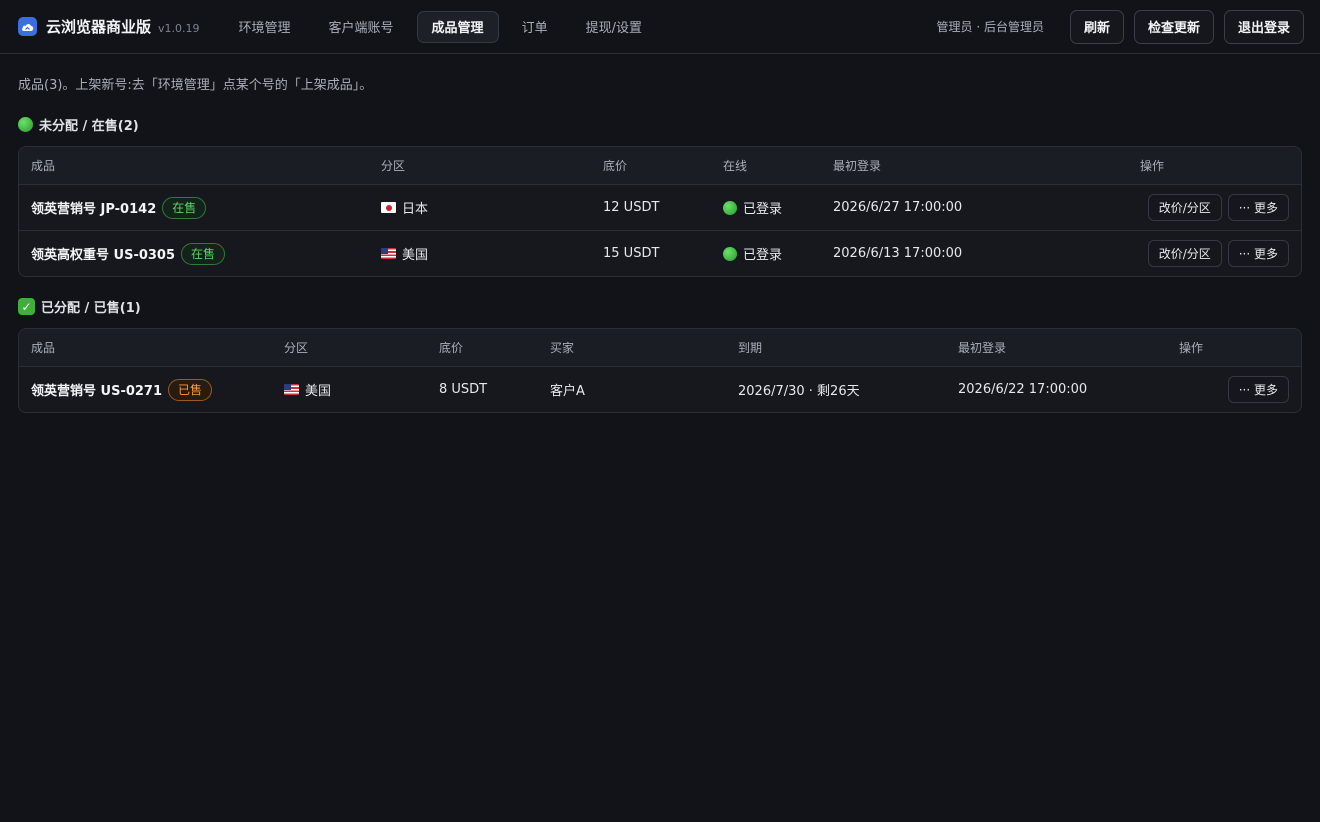 Image resolution: width=1320 pixels, height=822 pixels. What do you see at coordinates (265, 27) in the screenshot?
I see `tab-environment: 环境管理` at bounding box center [265, 27].